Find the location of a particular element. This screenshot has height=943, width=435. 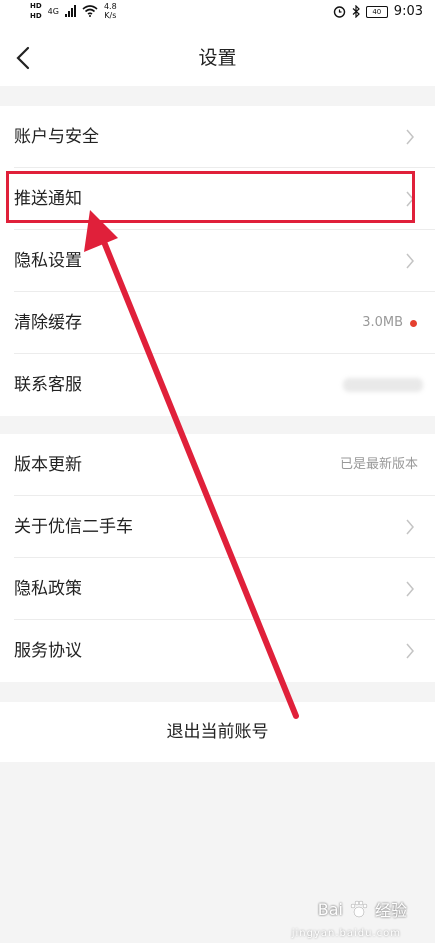

network-speed-unit: K/s is located at coordinates (110, 15).